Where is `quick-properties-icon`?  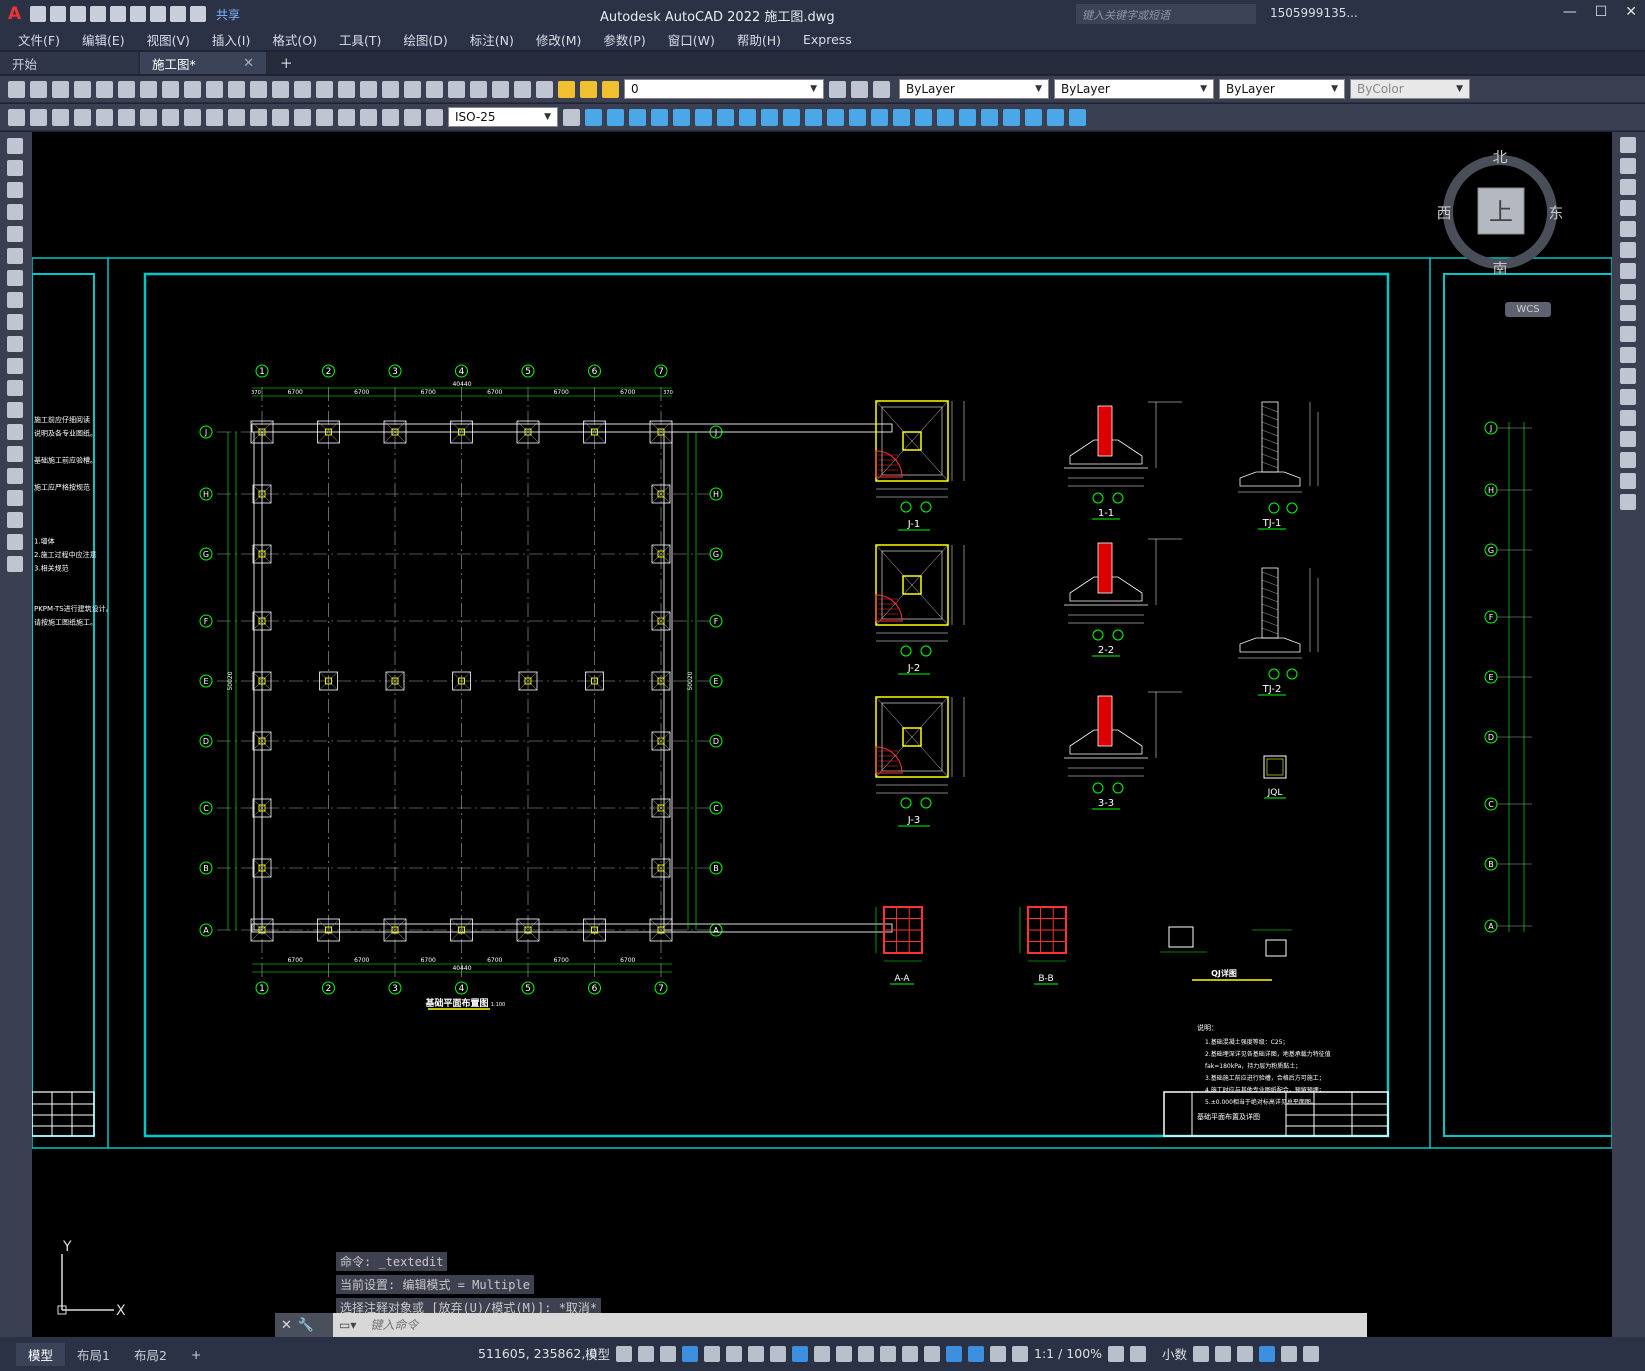
quick-properties-icon is located at coordinates (1201, 1353).